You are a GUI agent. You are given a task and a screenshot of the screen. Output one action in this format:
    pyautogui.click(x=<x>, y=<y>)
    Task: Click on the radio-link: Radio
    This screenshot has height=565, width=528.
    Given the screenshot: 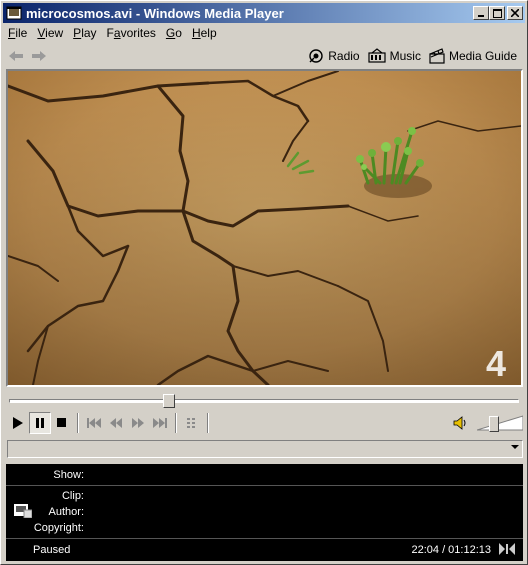 What is the action you would take?
    pyautogui.click(x=334, y=56)
    